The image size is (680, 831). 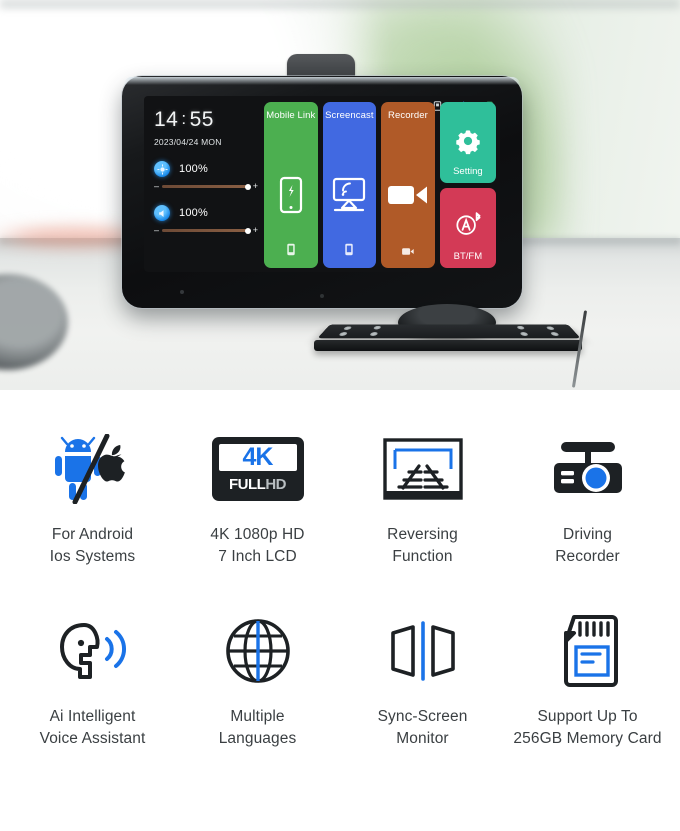 What do you see at coordinates (467, 142) in the screenshot?
I see `tile-setting: Setting` at bounding box center [467, 142].